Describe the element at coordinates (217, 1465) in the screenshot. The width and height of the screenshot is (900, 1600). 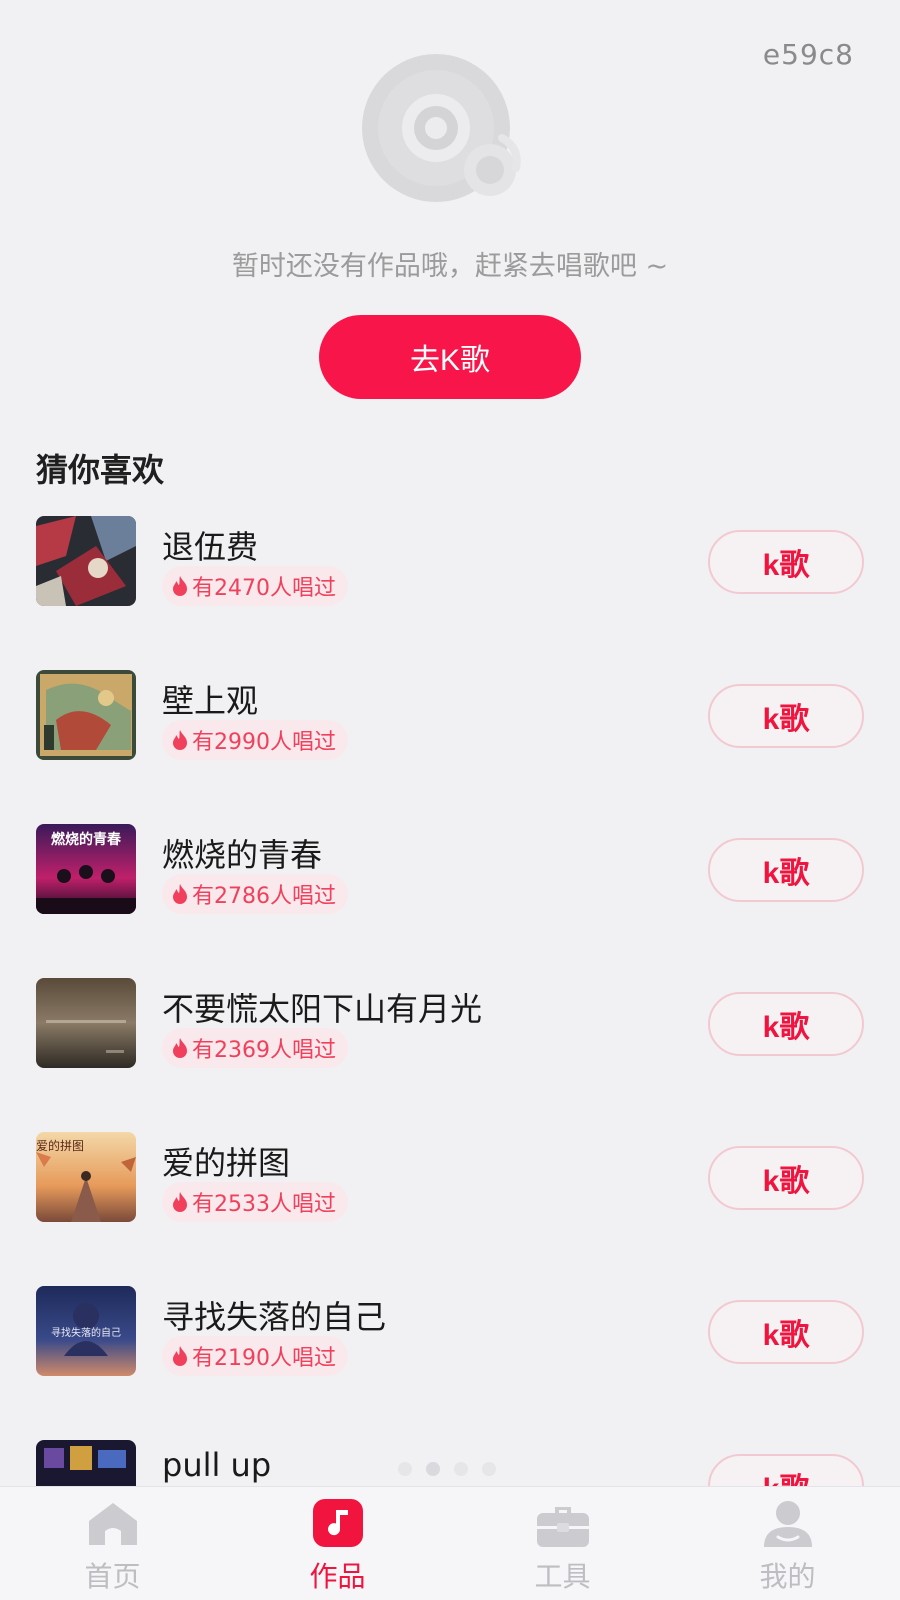
I see `song-title: pull up` at that location.